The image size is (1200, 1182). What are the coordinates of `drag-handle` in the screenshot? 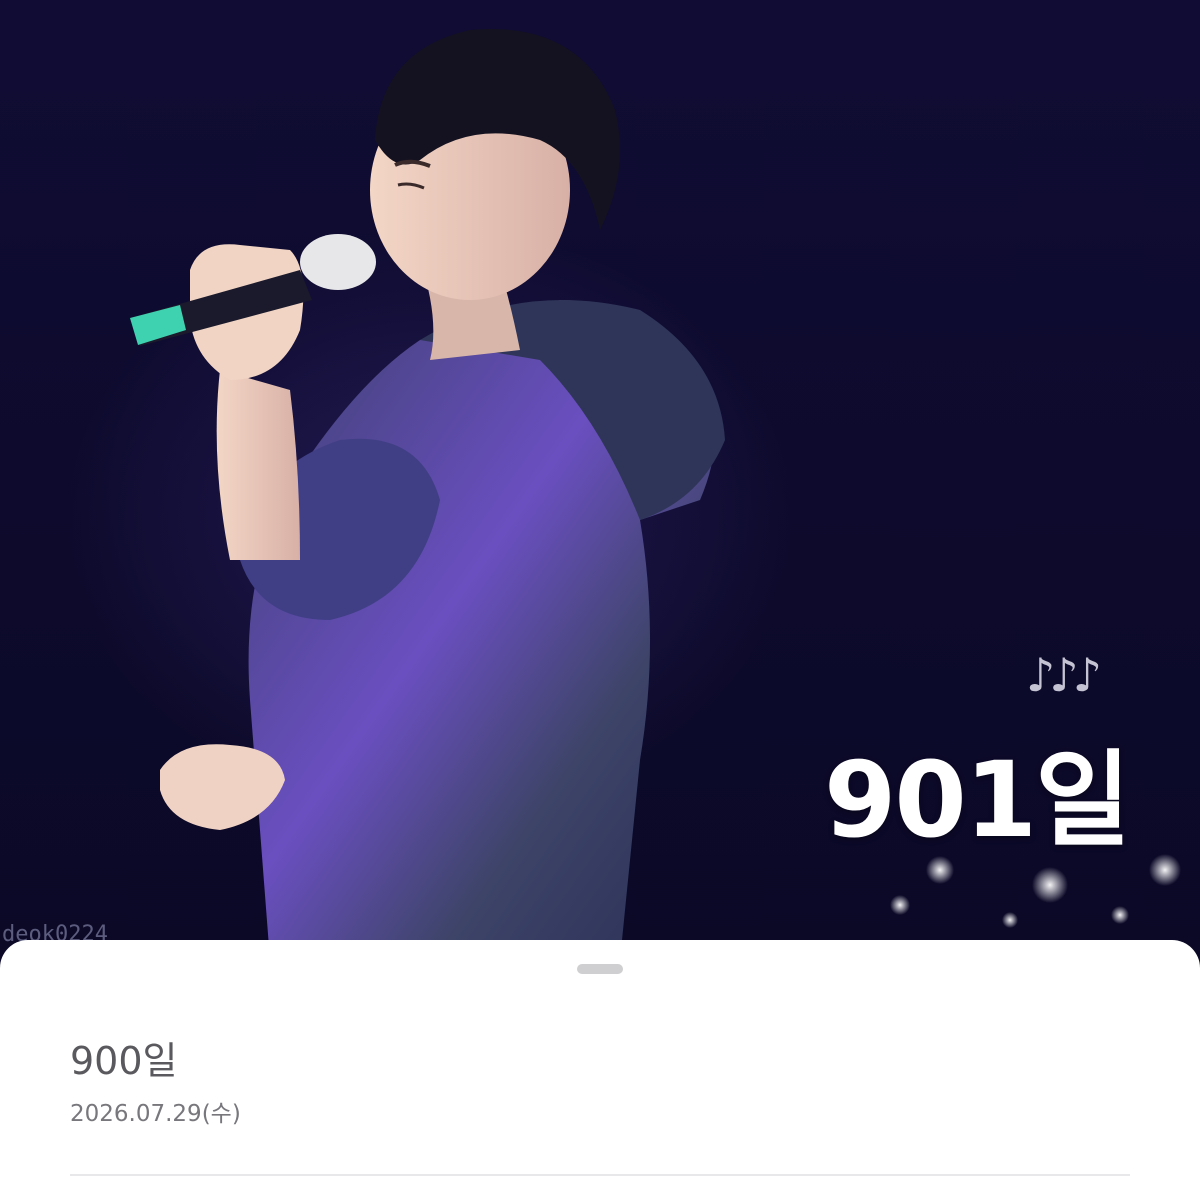 It's located at (600, 969).